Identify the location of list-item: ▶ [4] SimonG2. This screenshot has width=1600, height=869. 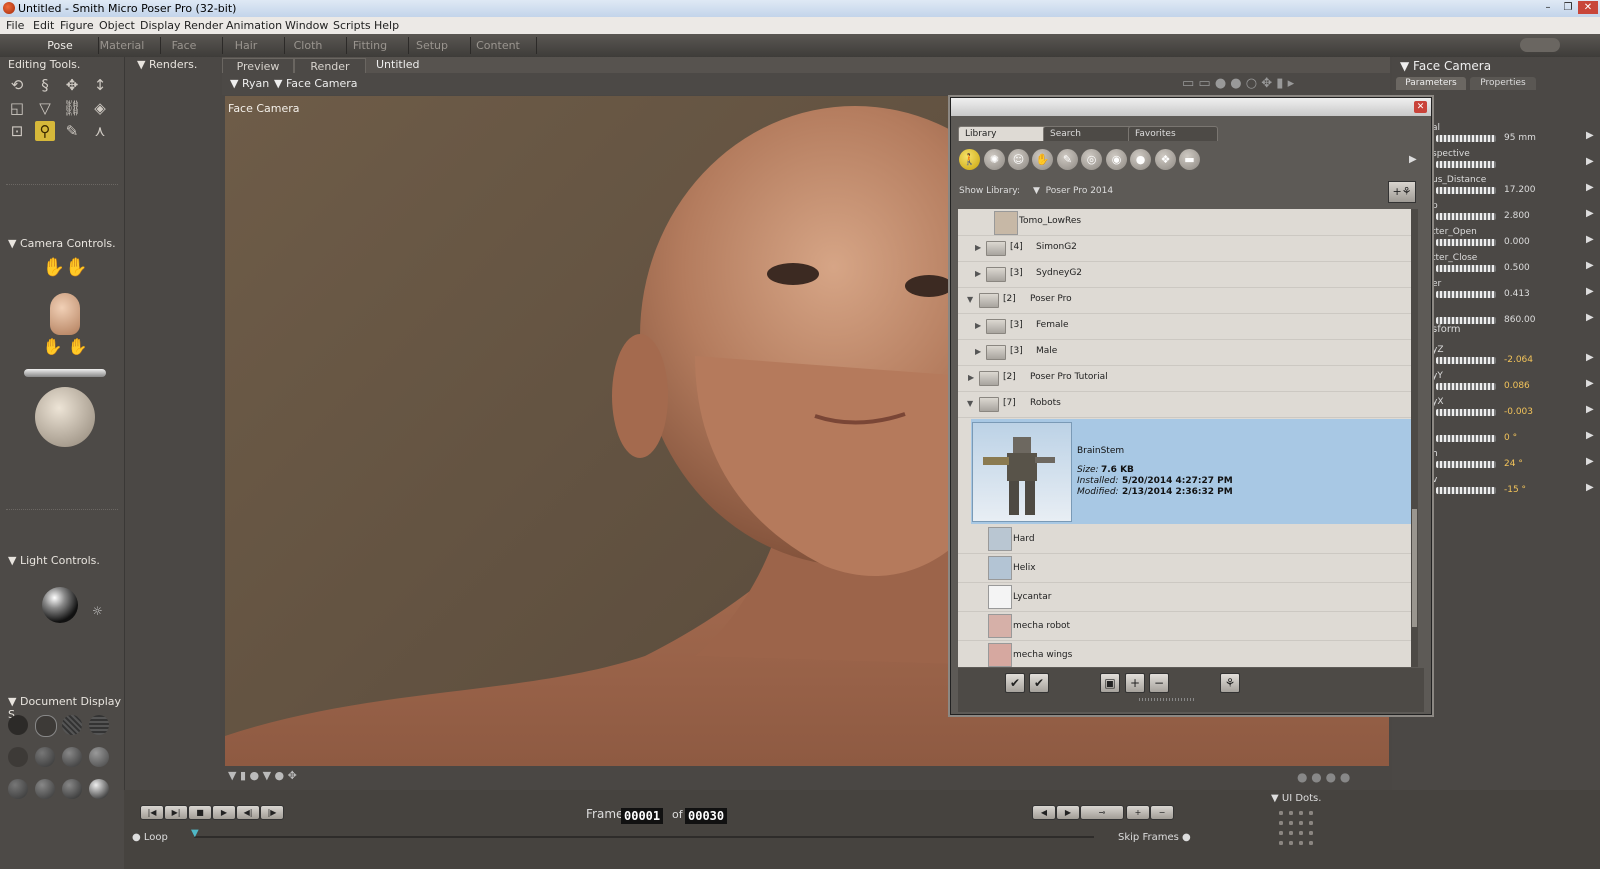
(1184, 248).